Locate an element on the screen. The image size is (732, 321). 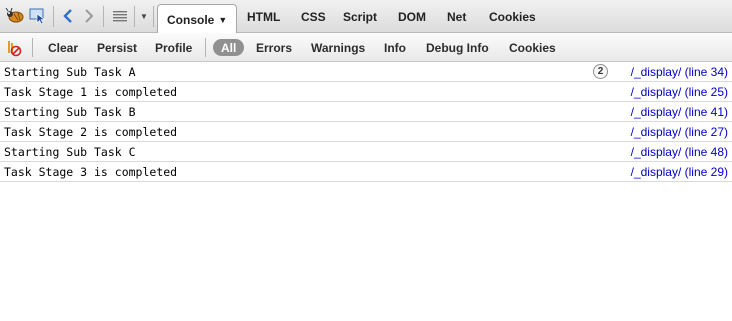
clear-button-label: Clear is located at coordinates (63, 47).